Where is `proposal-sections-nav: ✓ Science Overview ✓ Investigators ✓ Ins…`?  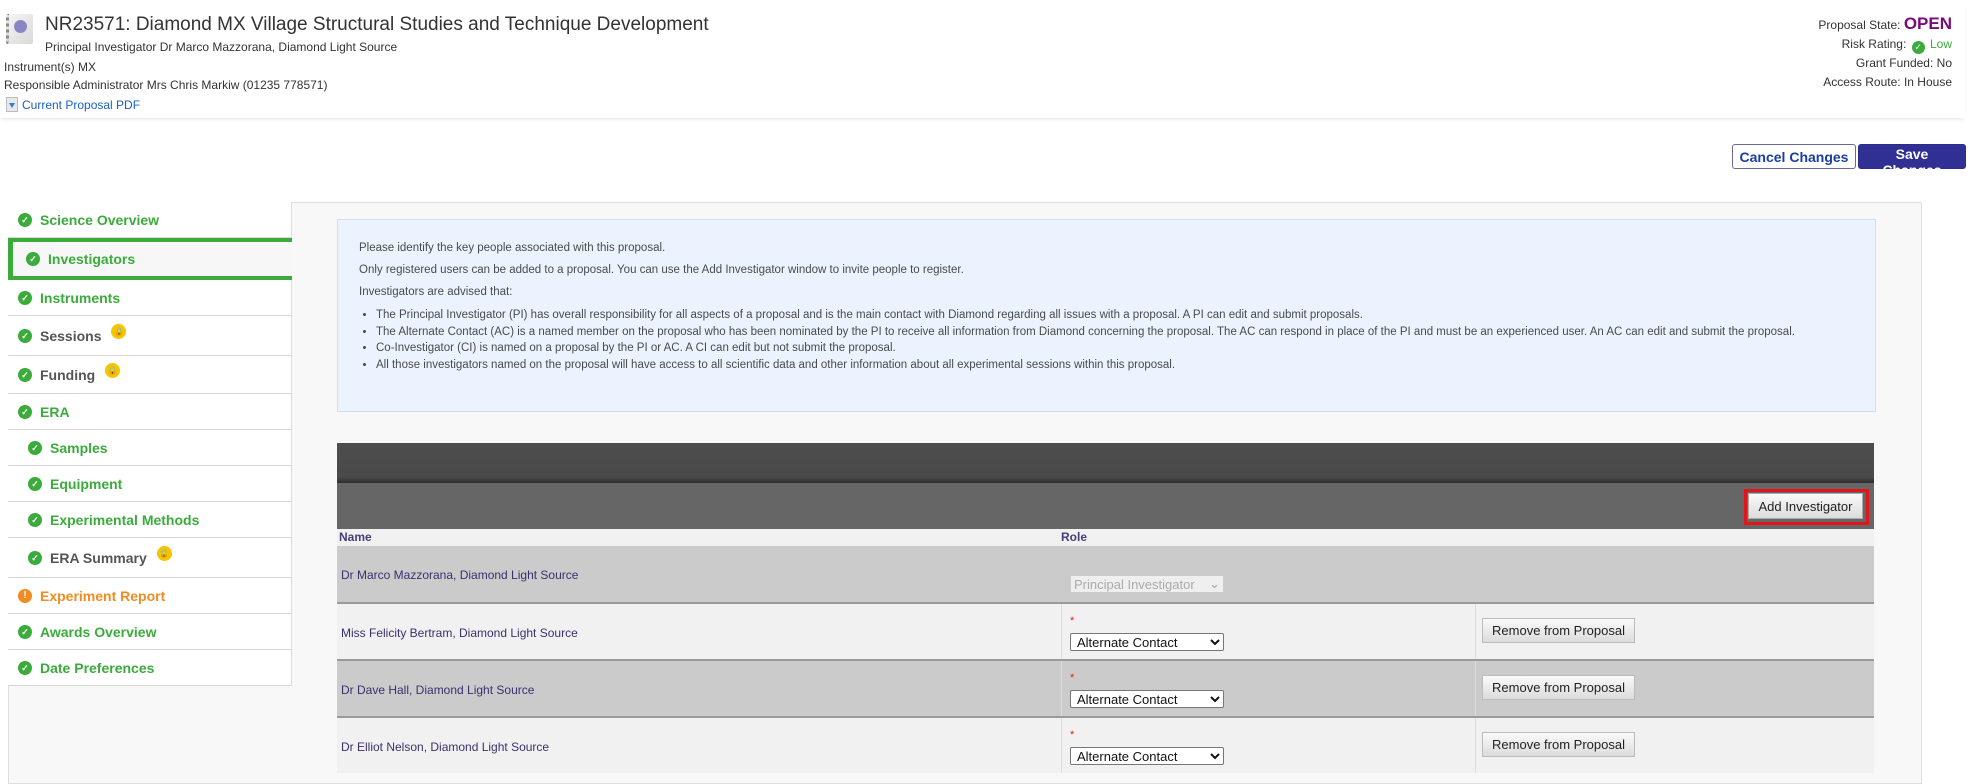 proposal-sections-nav: ✓ Science Overview ✓ Investigators ✓ Ins… is located at coordinates (150, 444).